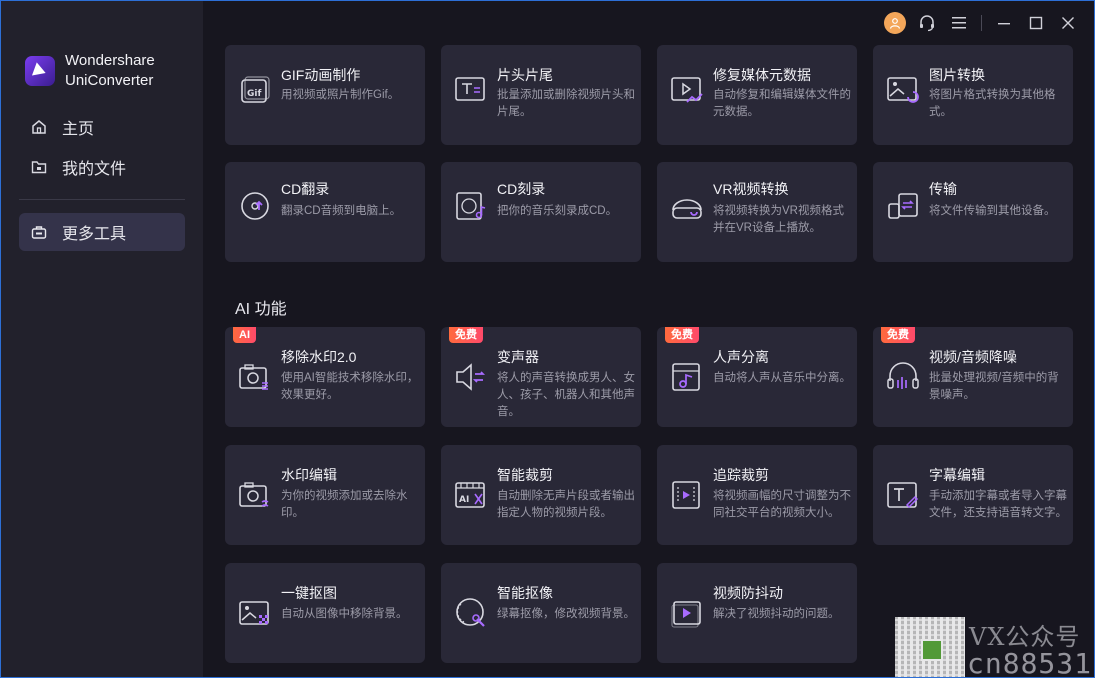 This screenshot has height=678, width=1095. What do you see at coordinates (992, 103) in the screenshot?
I see `tool-desc: 将图片格式转换为其他格式。` at bounding box center [992, 103].